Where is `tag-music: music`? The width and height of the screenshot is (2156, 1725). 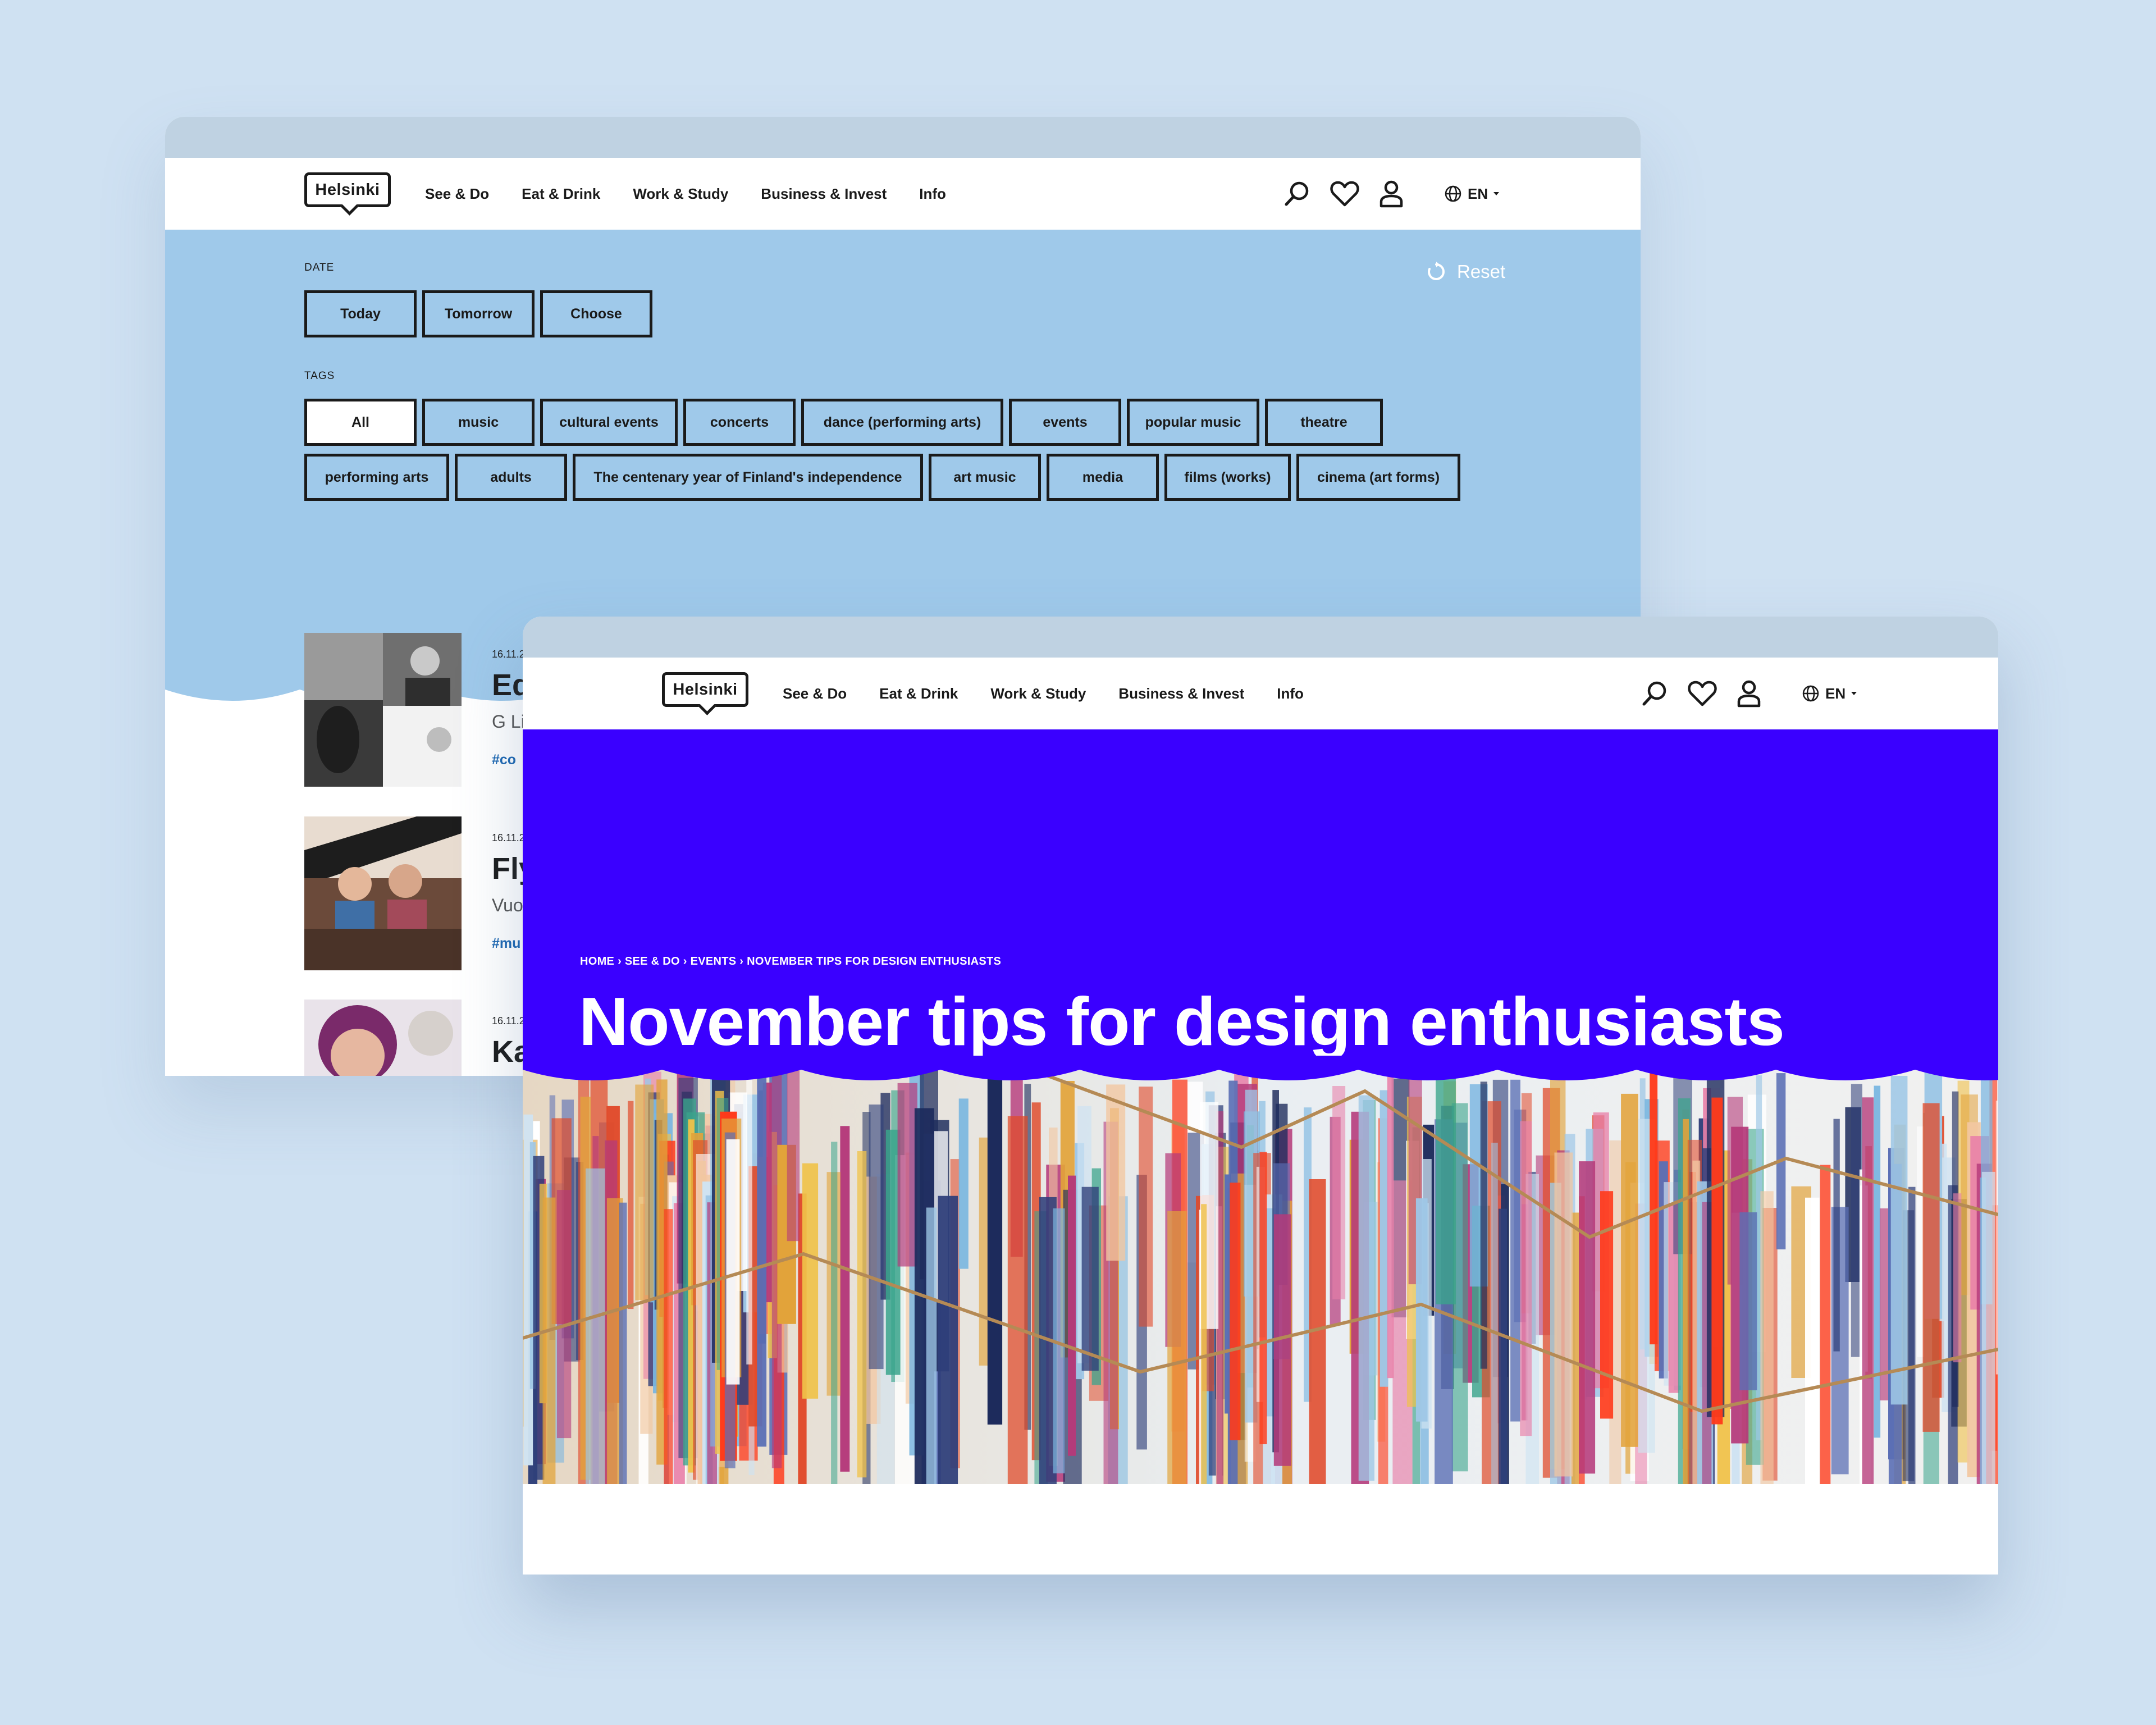 tag-music: music is located at coordinates (478, 422).